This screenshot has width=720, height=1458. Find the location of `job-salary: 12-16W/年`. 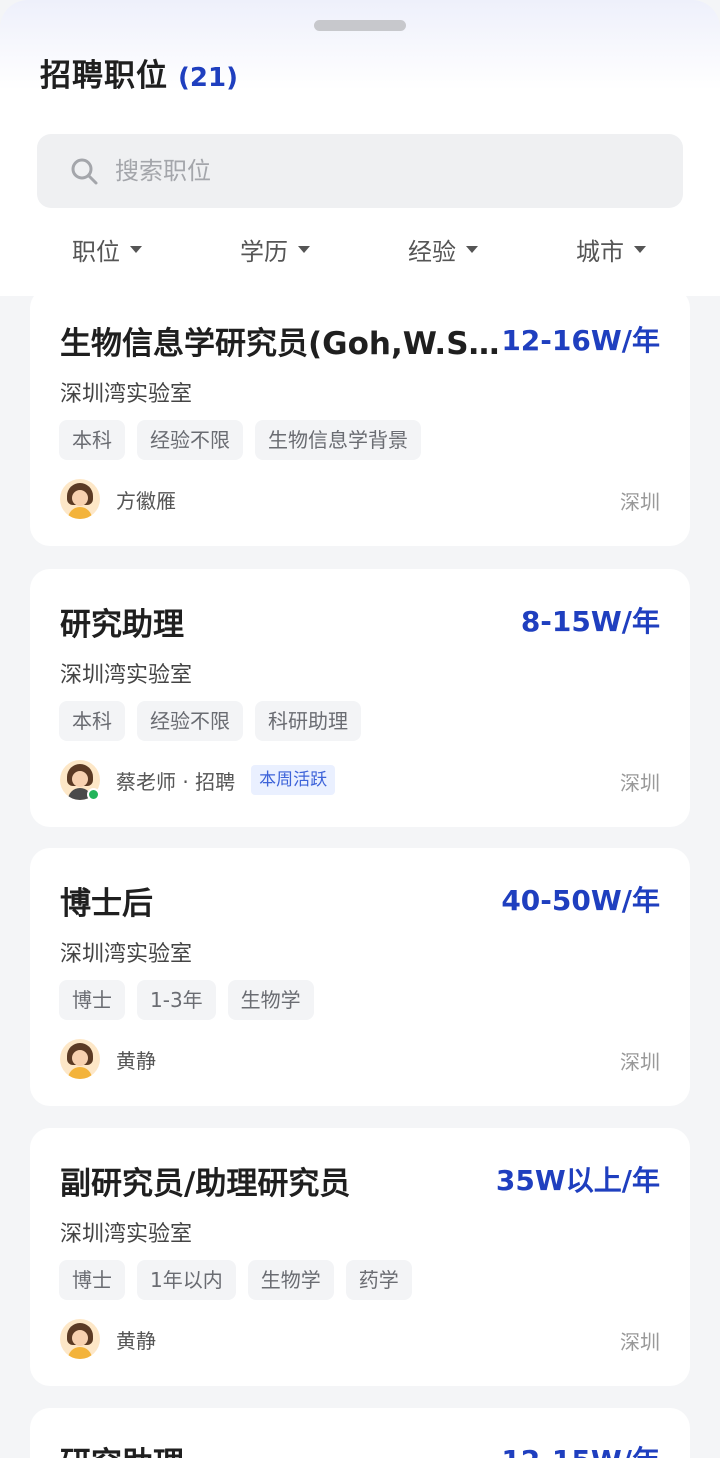

job-salary: 12-16W/年 is located at coordinates (580, 340).